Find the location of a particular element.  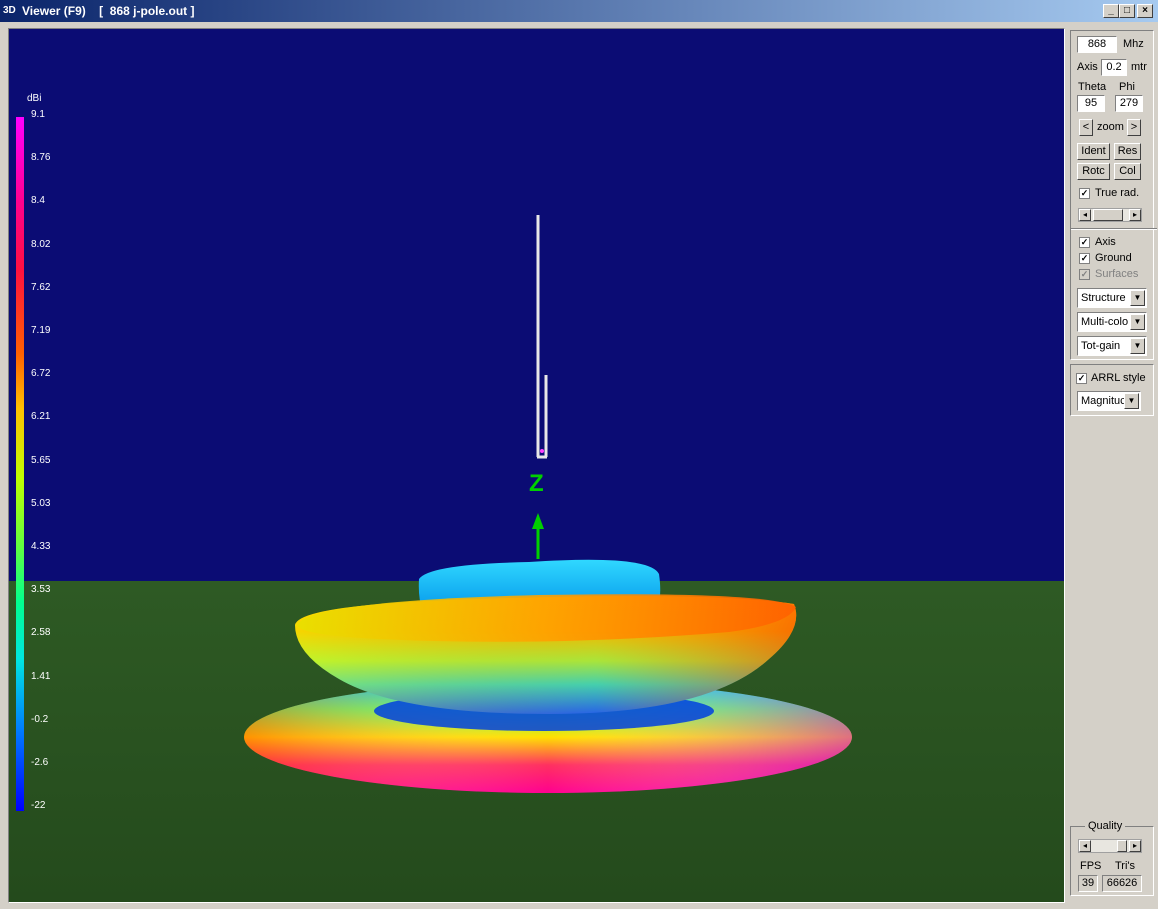

zoom-out-button: < is located at coordinates (1086, 127).